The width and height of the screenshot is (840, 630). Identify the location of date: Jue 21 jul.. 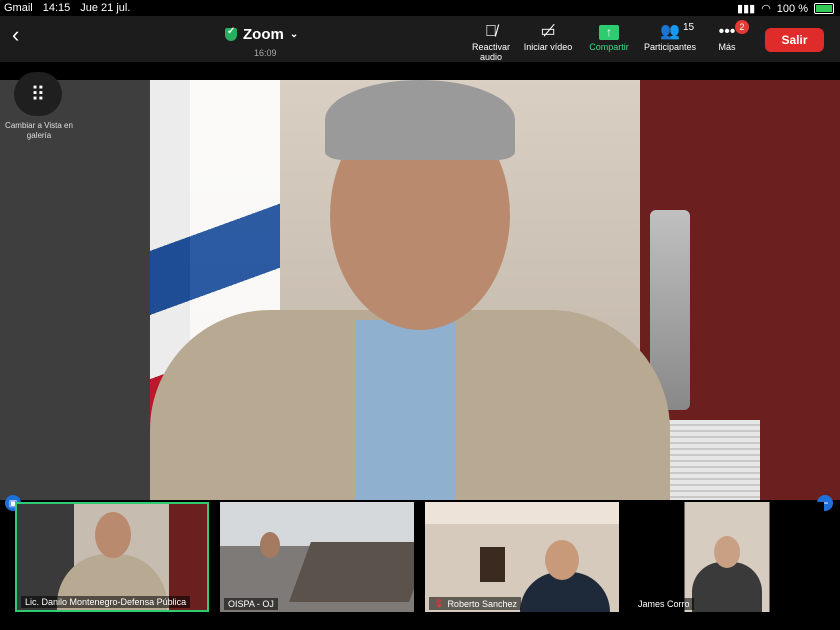
(105, 8).